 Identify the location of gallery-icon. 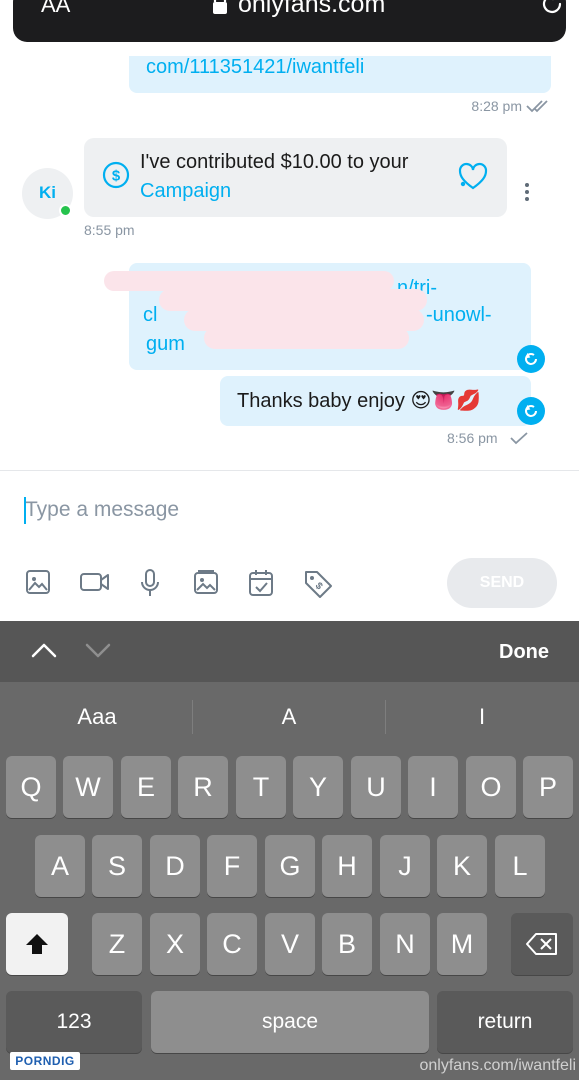
(206, 584).